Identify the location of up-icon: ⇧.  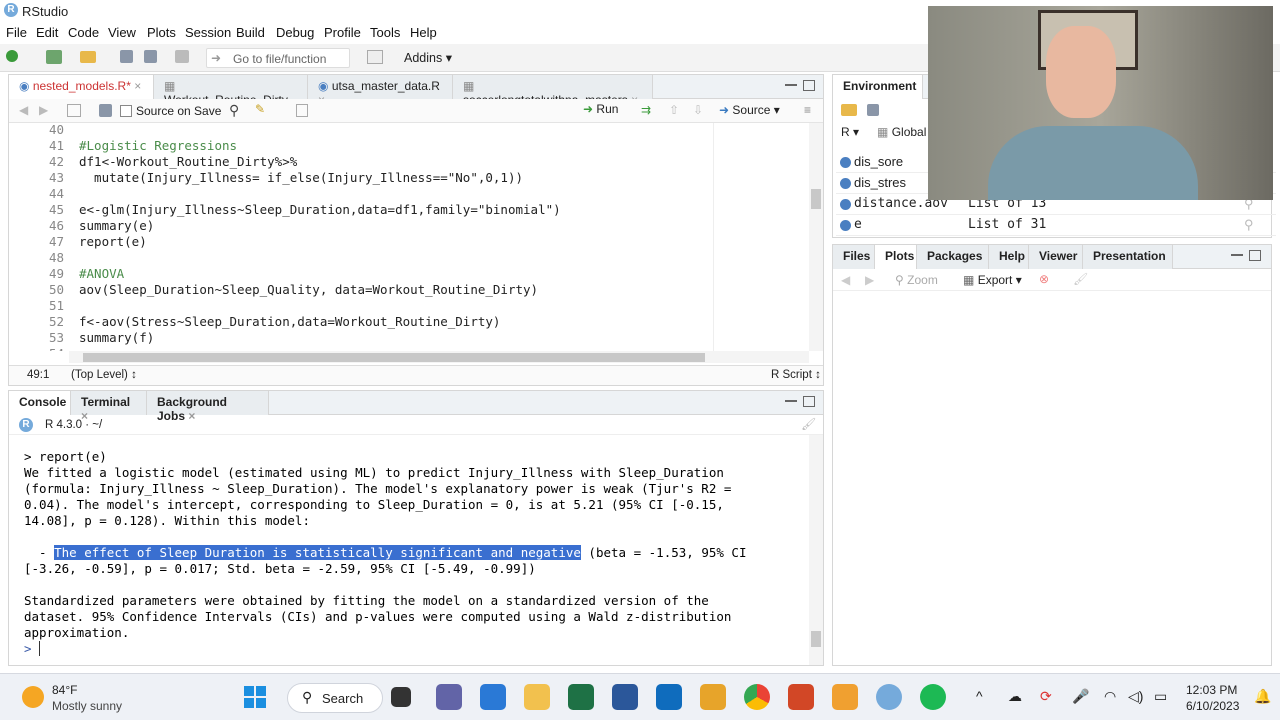
(674, 110).